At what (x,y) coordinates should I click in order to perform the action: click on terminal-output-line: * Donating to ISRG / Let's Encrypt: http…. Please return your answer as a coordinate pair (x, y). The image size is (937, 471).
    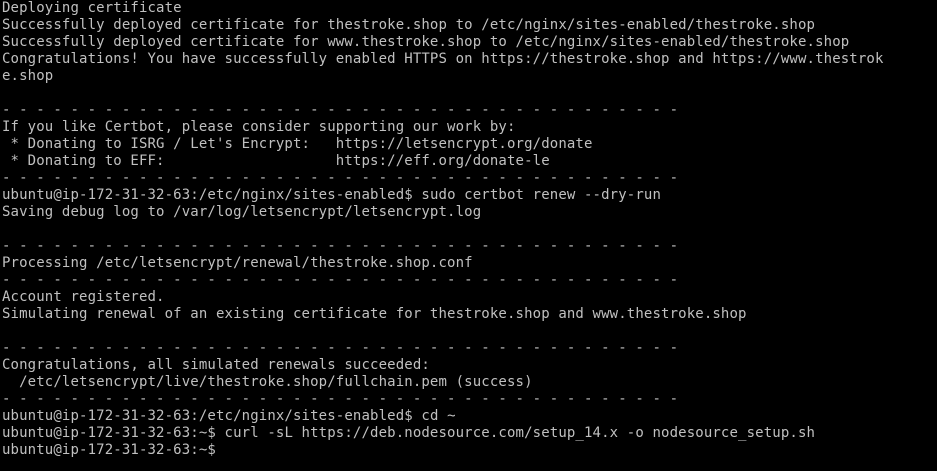
    Looking at the image, I should click on (297, 144).